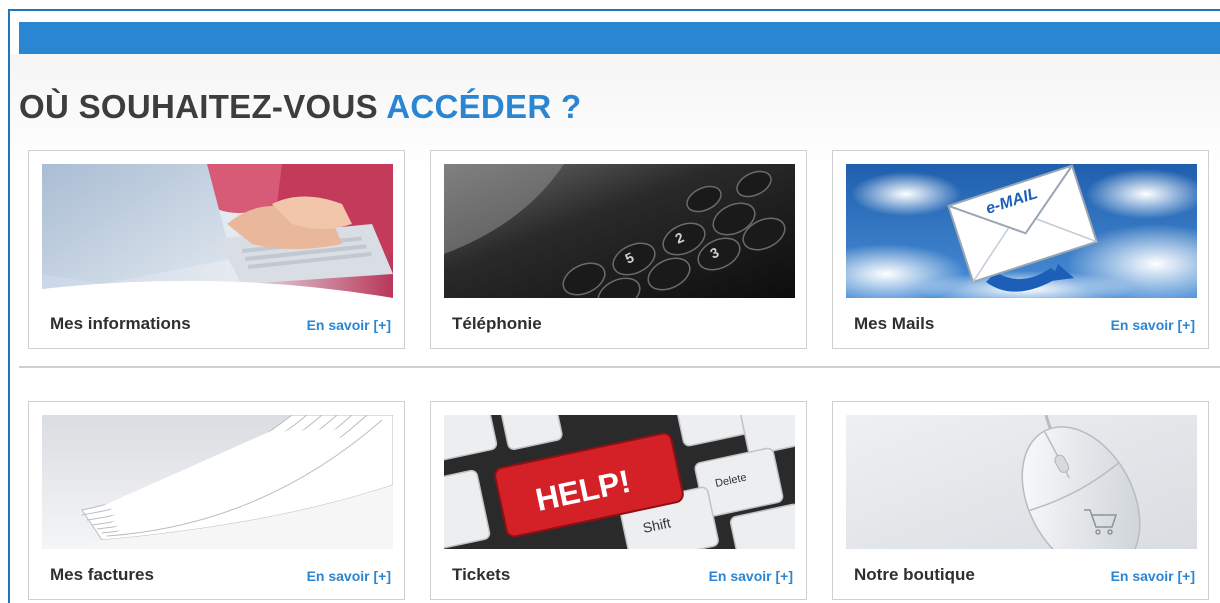  Describe the element at coordinates (217, 231) in the screenshot. I see `laptop-typing-image` at that location.